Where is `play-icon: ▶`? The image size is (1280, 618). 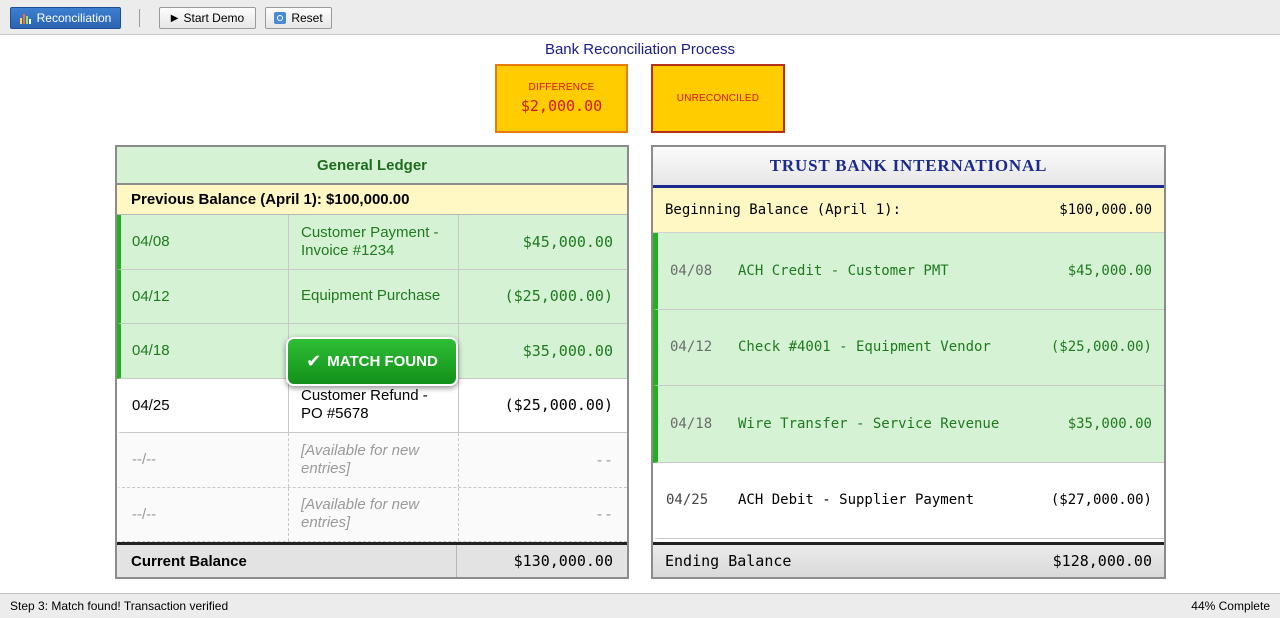
play-icon: ▶ is located at coordinates (174, 18).